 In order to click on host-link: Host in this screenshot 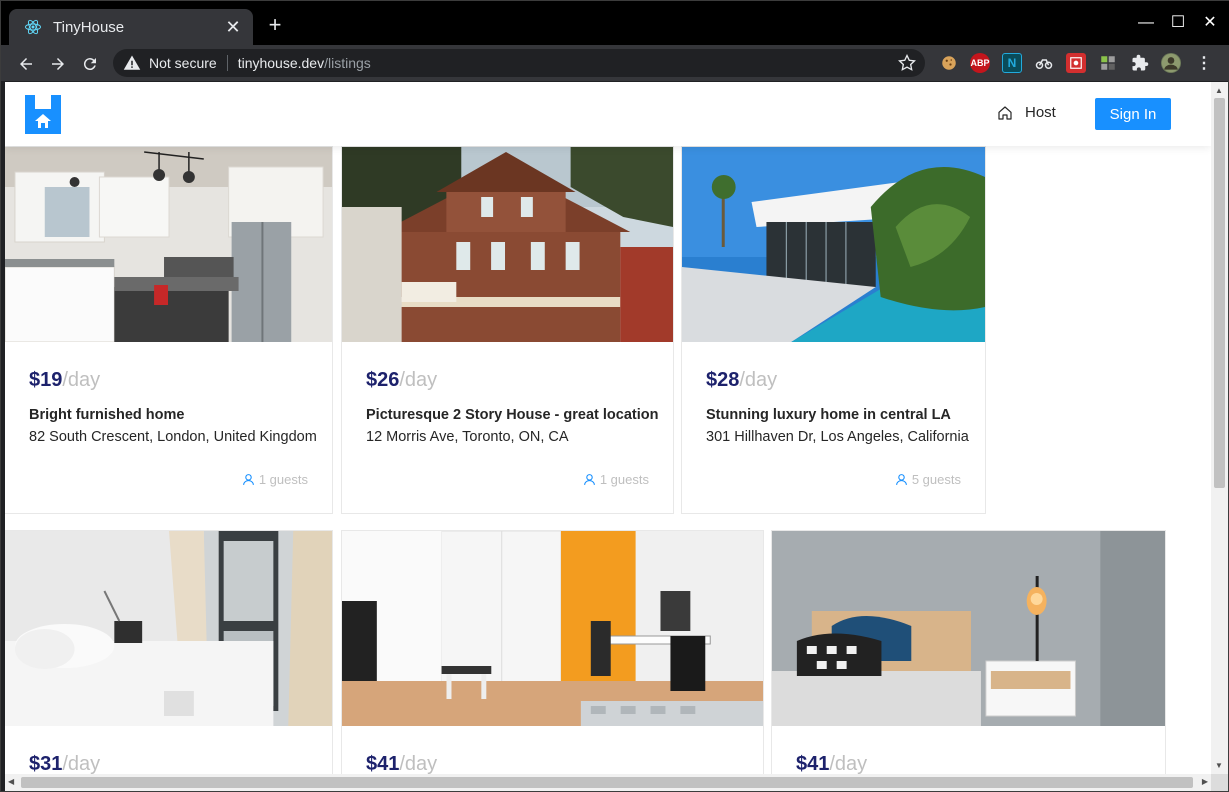, I will do `click(1026, 112)`.